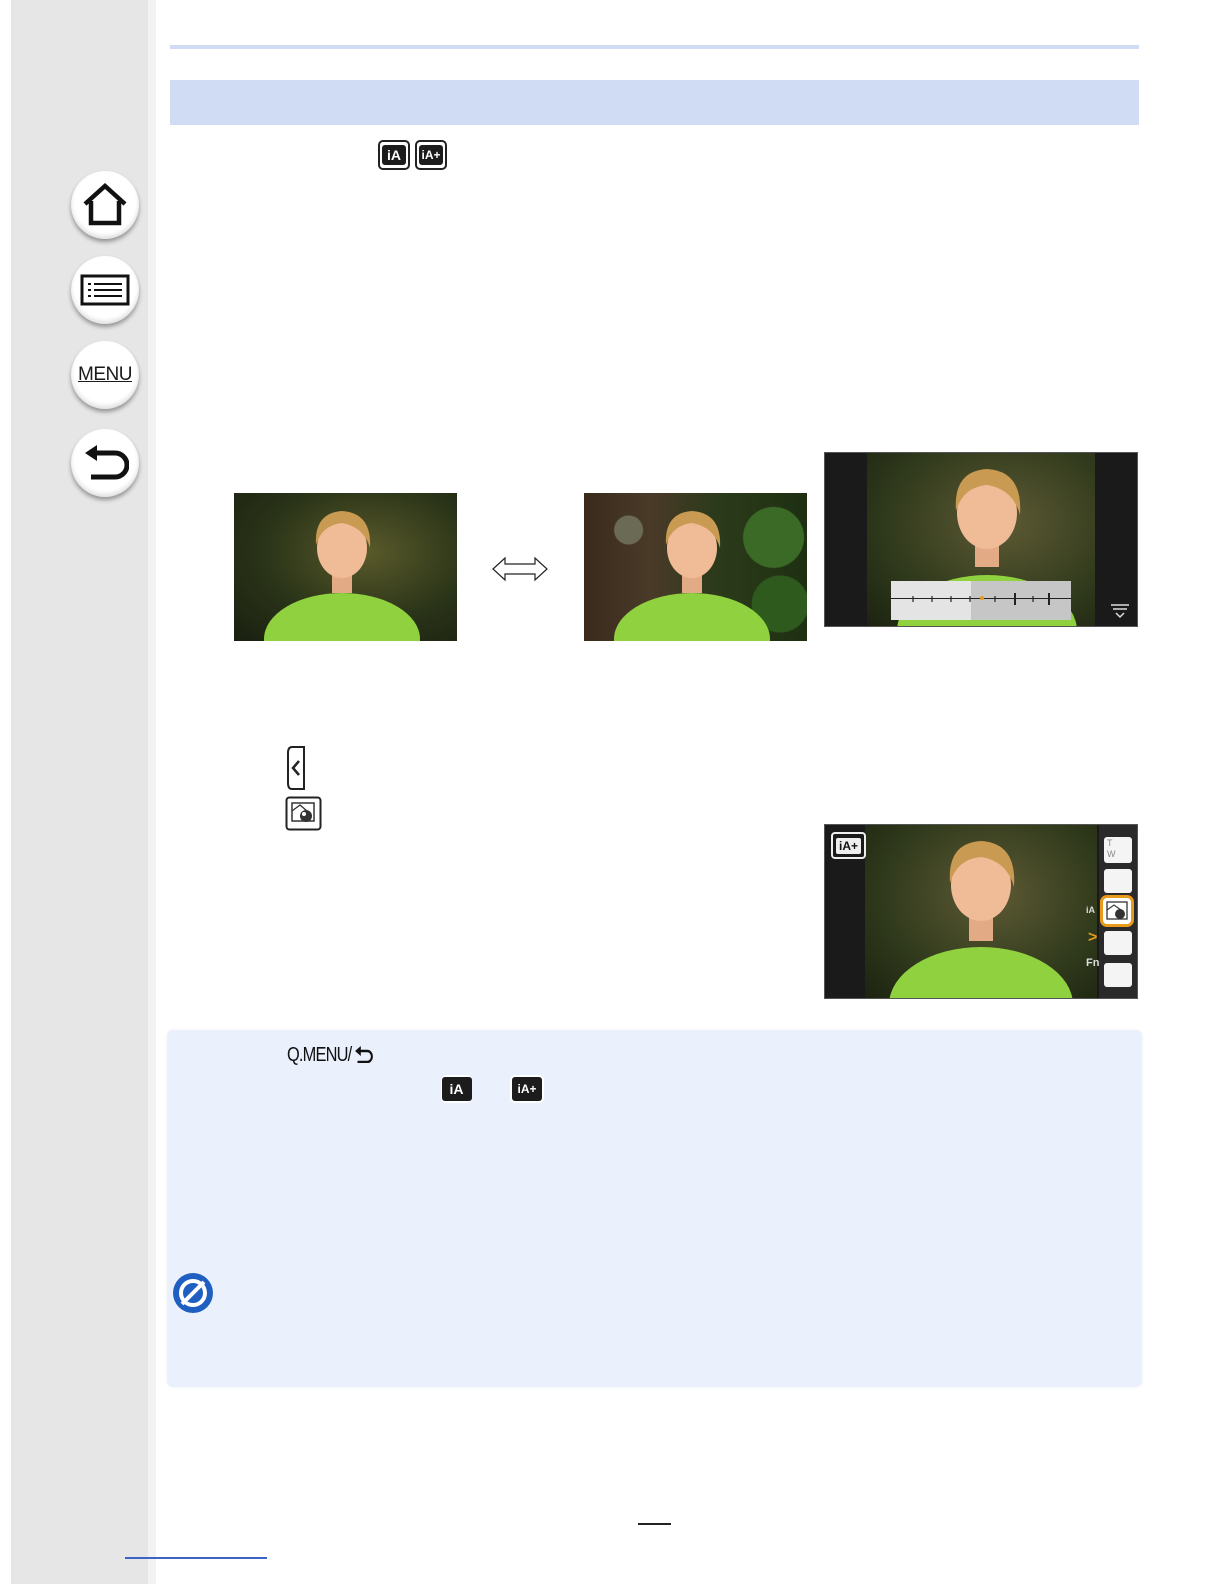 Image resolution: width=1224 pixels, height=1584 pixels. I want to click on touch-peak-button, so click(1118, 975).